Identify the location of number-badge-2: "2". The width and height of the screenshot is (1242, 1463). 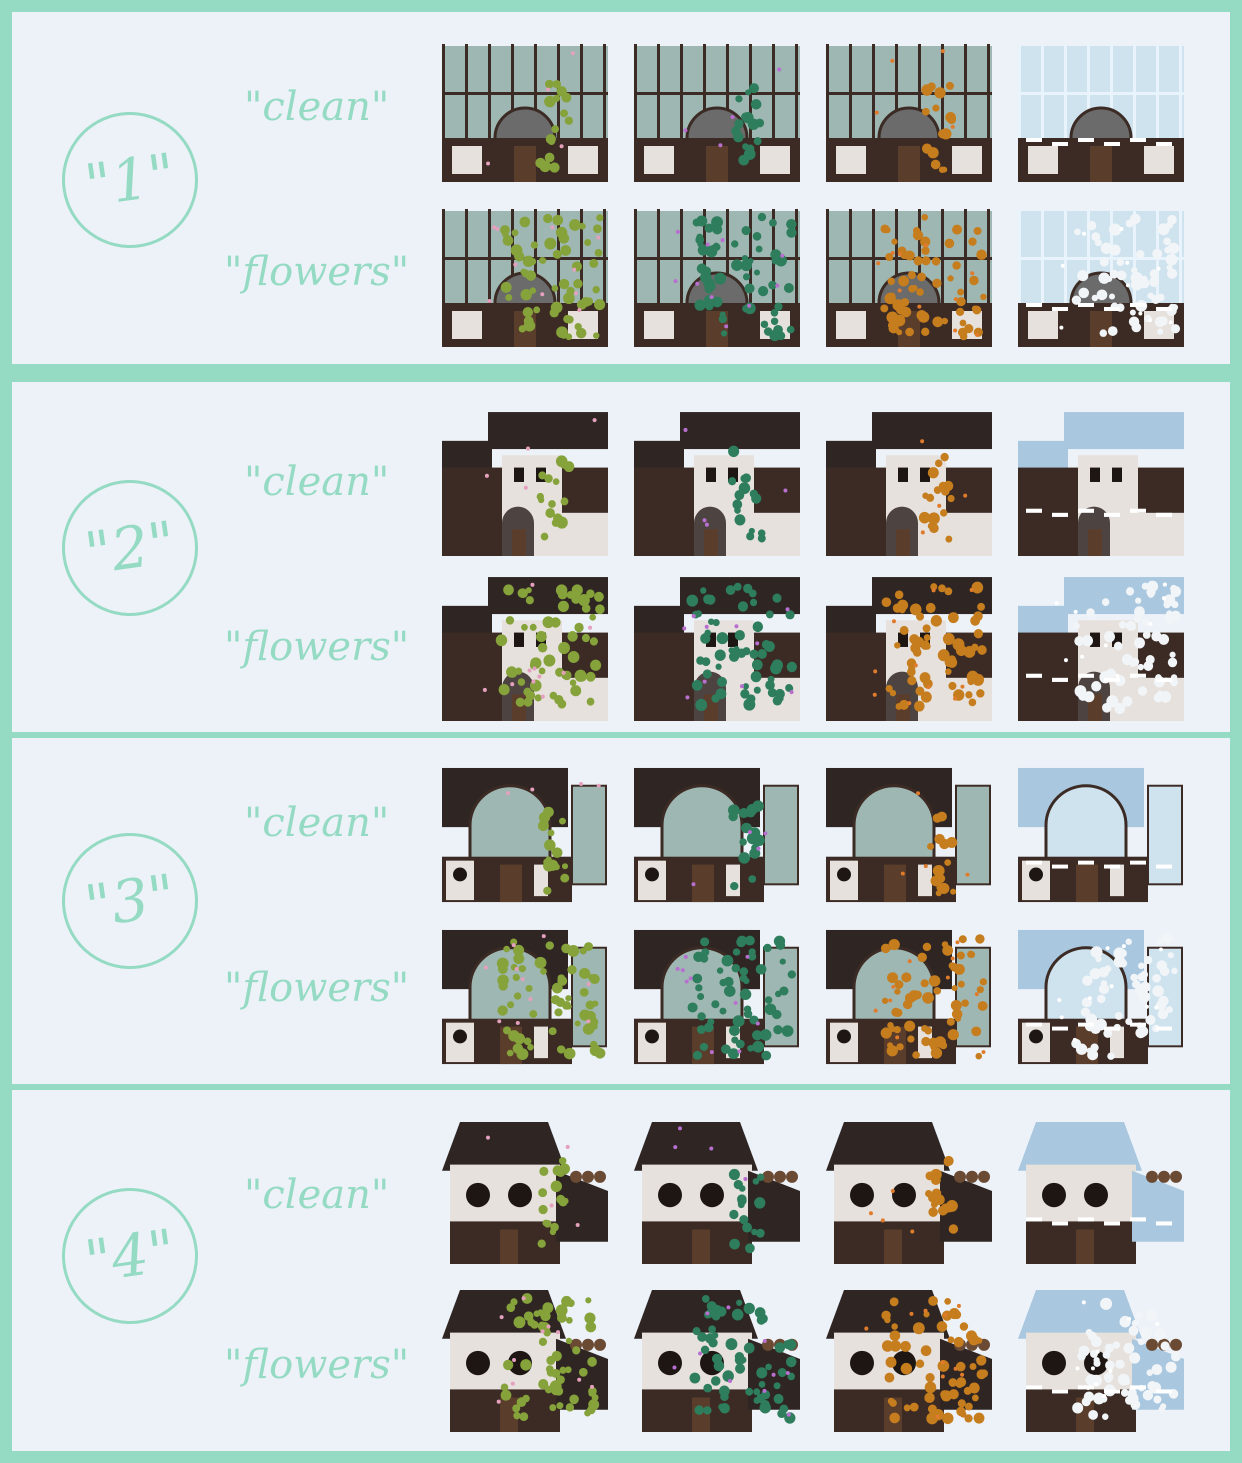
(130, 548).